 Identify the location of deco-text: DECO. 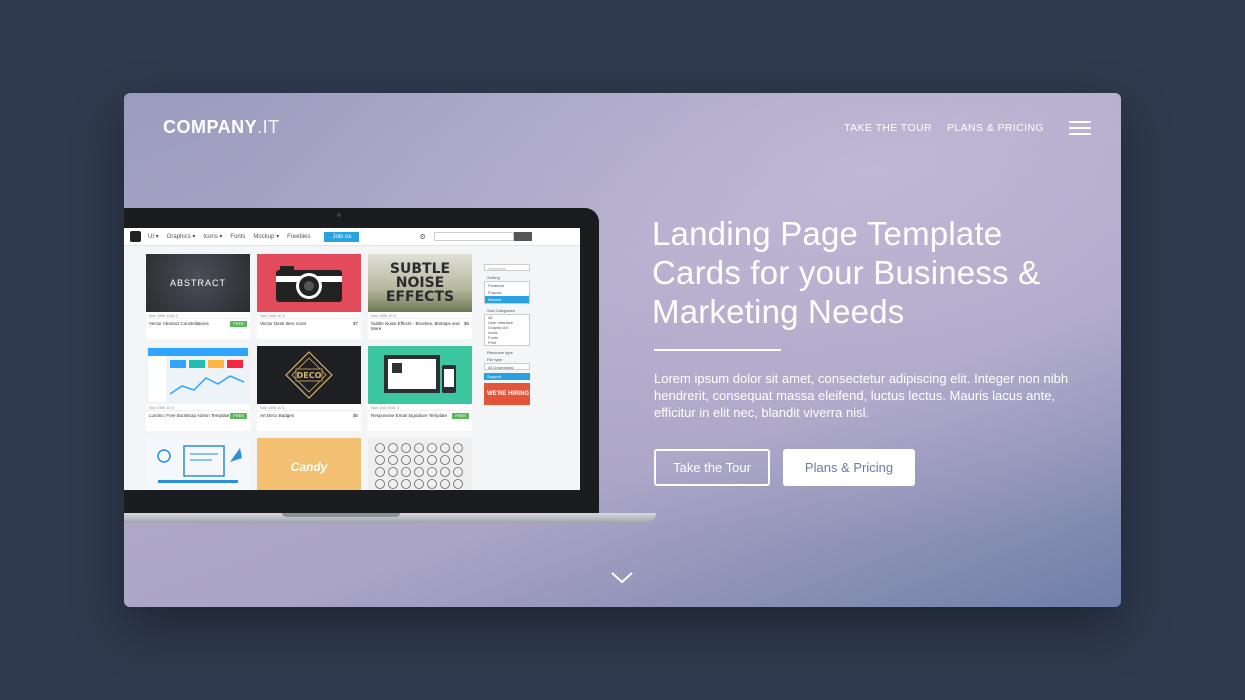
(309, 375).